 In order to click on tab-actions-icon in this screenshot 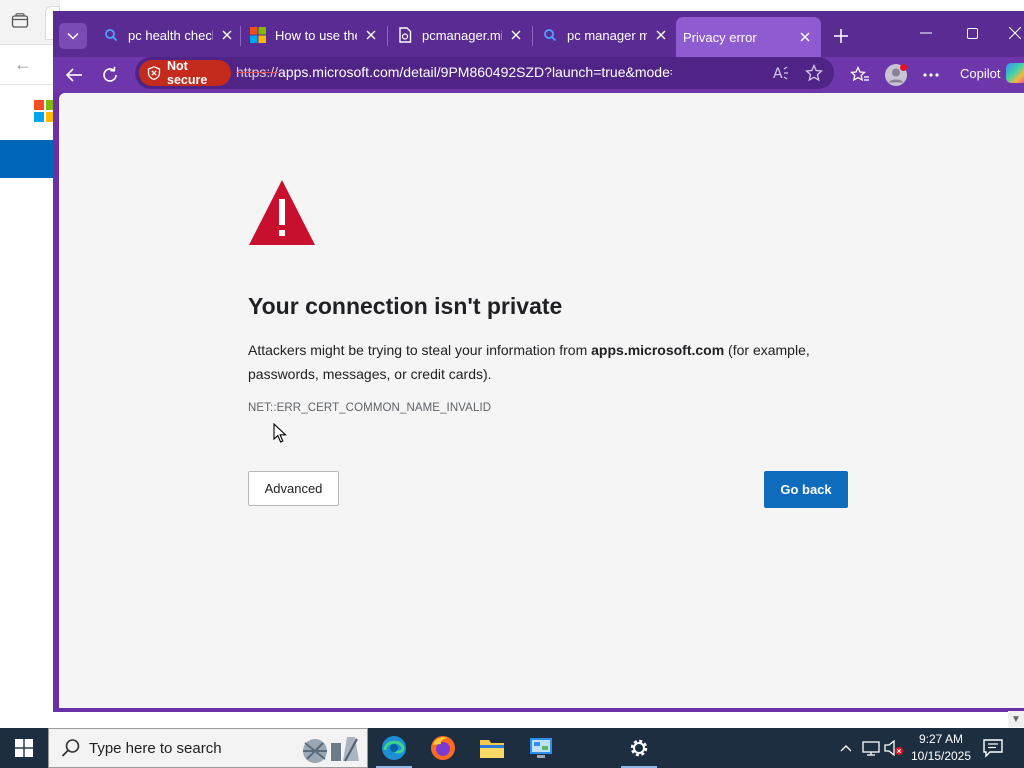, I will do `click(20, 21)`.